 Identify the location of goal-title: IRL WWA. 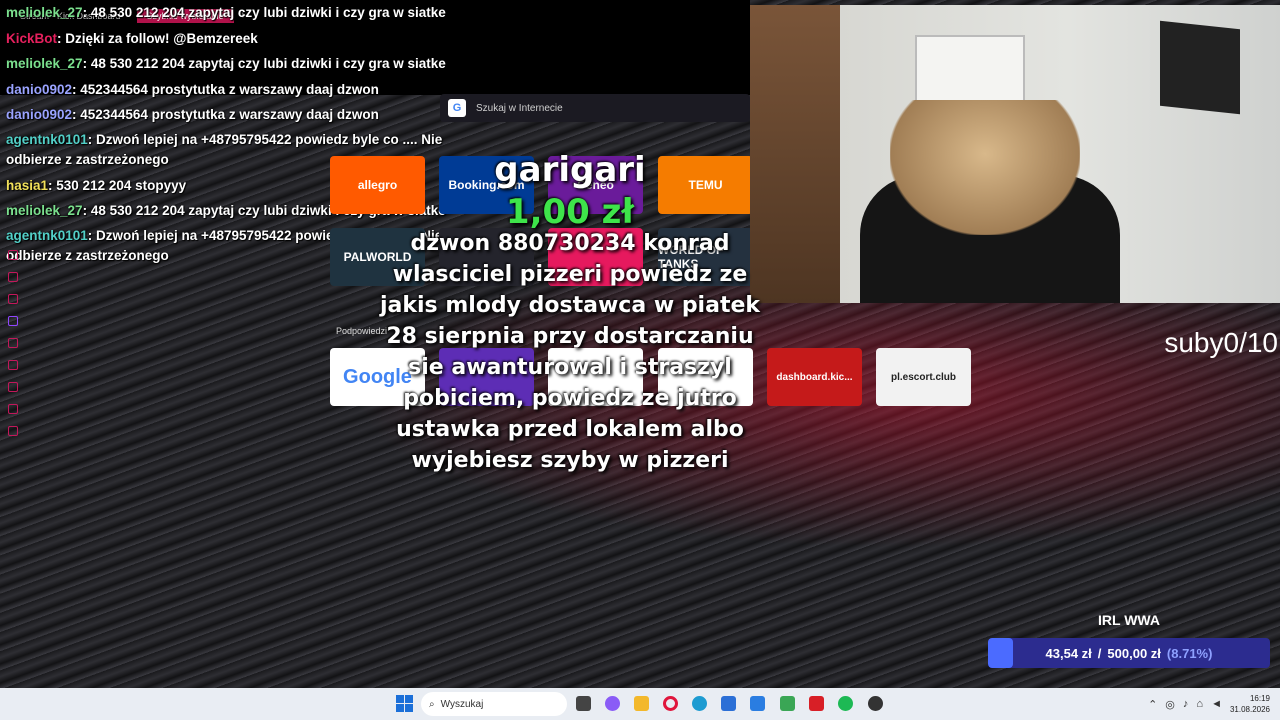
(1129, 620).